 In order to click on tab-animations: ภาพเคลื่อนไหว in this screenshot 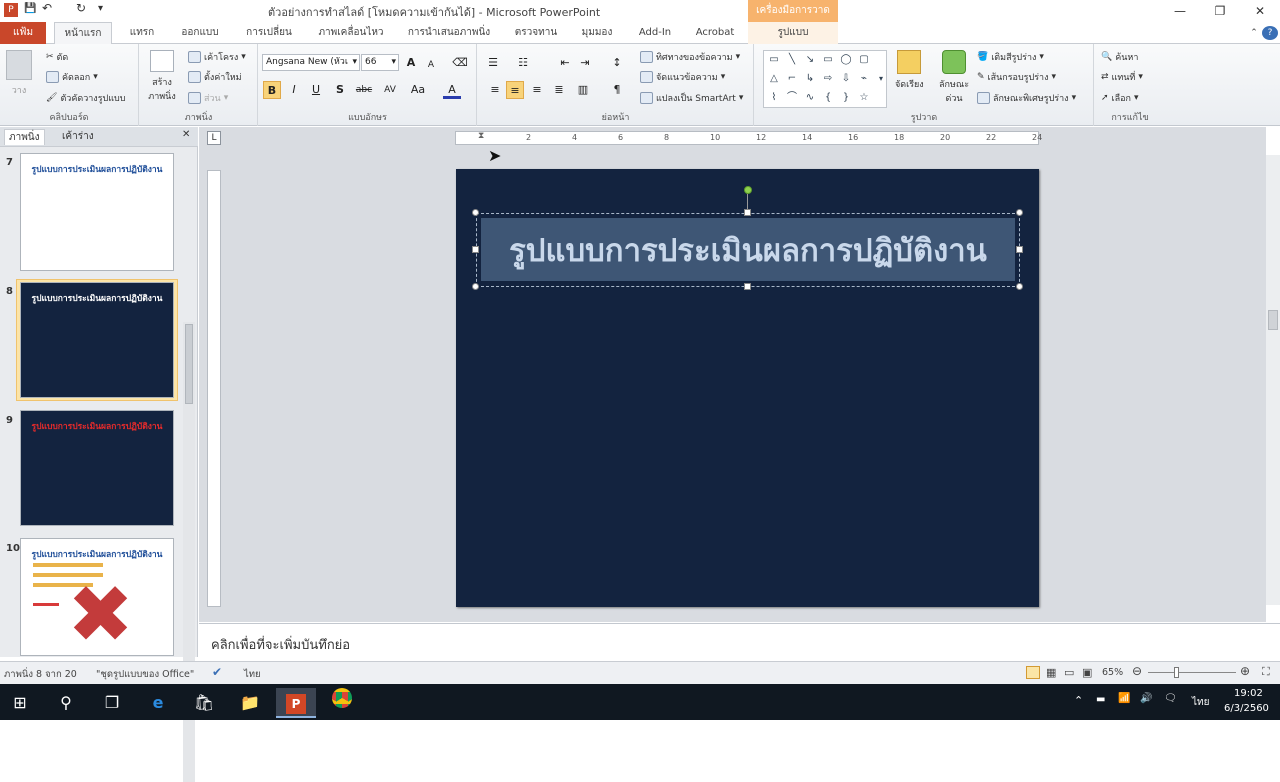, I will do `click(351, 33)`.